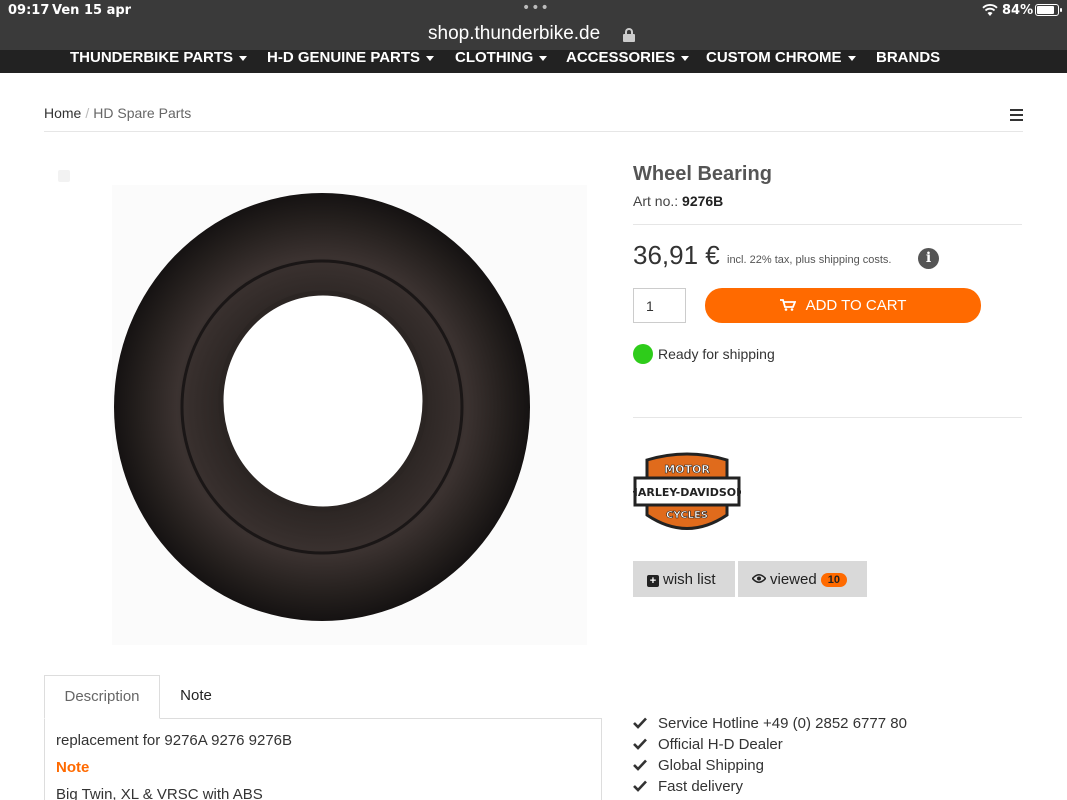  I want to click on benefit-label: Fast delivery, so click(701, 786).